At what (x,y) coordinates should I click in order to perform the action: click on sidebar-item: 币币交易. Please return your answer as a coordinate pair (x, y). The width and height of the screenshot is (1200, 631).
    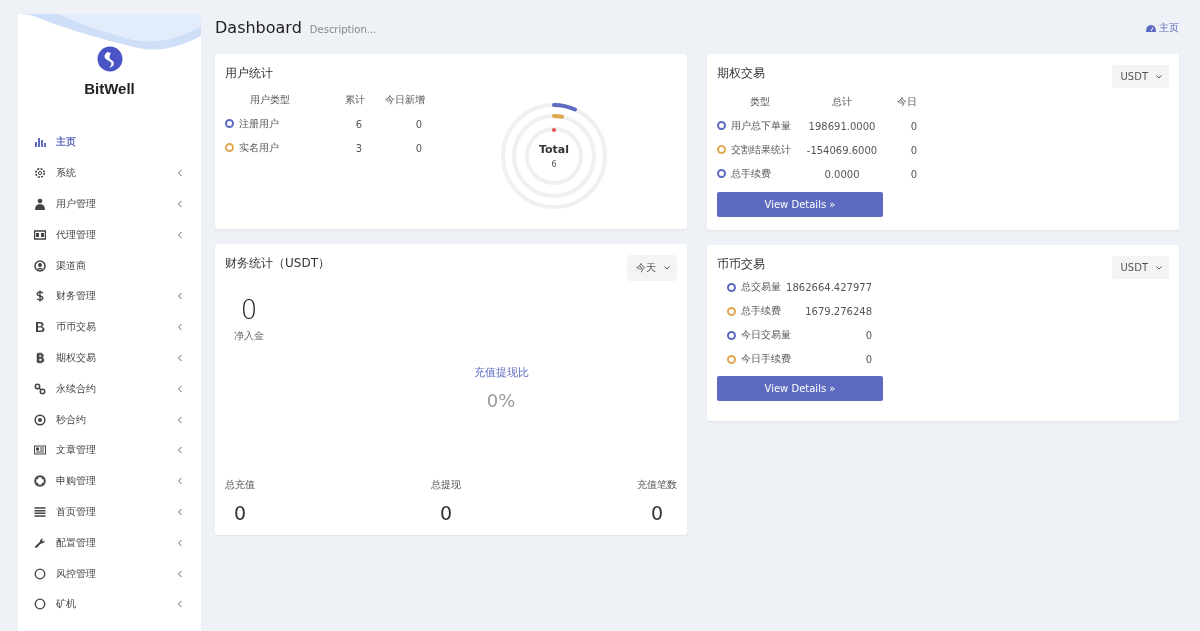
    Looking at the image, I should click on (109, 327).